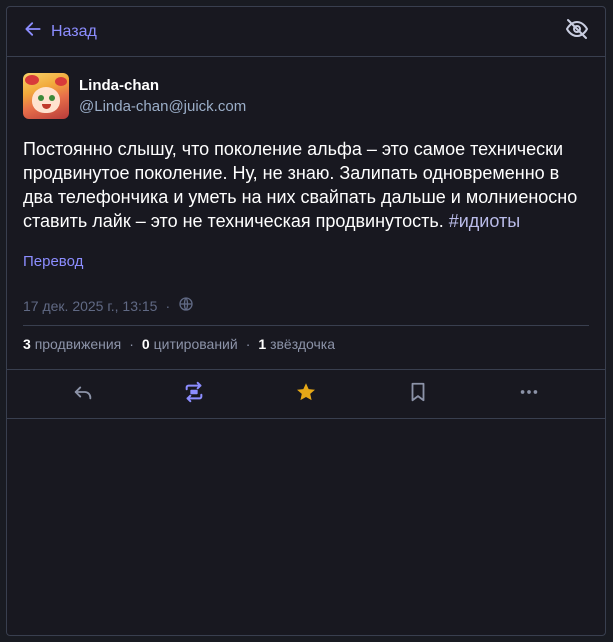  Describe the element at coordinates (190, 344) in the screenshot. I see `quotes-count-link: 0 цитирований` at that location.